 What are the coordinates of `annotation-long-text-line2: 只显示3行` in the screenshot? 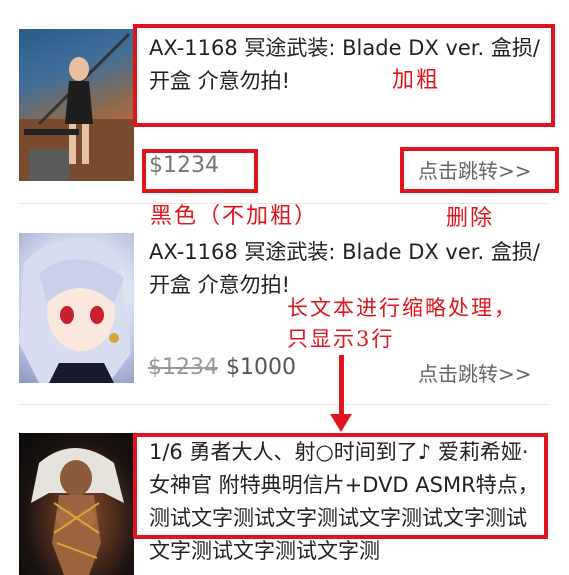 It's located at (341, 339).